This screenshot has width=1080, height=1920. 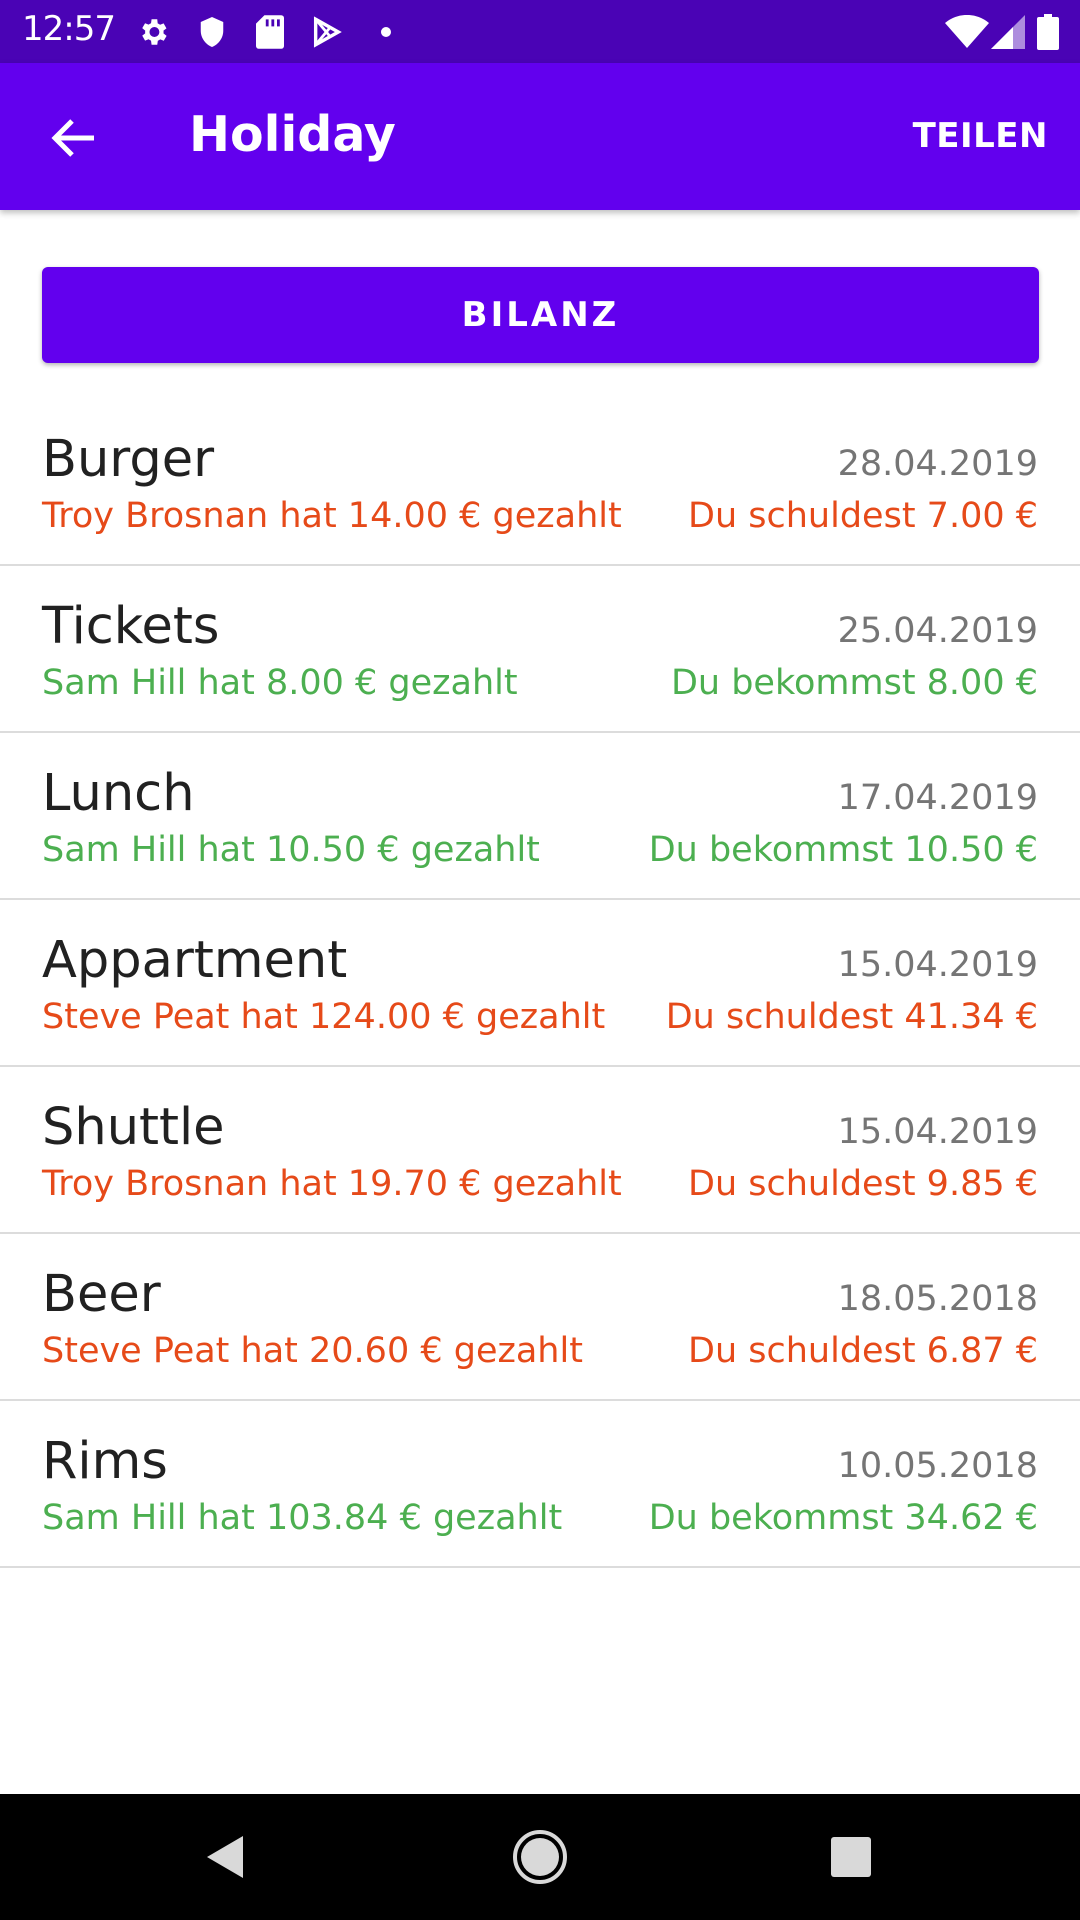 What do you see at coordinates (863, 516) in the screenshot?
I see `expense-share: Du schuldest 7.00 €` at bounding box center [863, 516].